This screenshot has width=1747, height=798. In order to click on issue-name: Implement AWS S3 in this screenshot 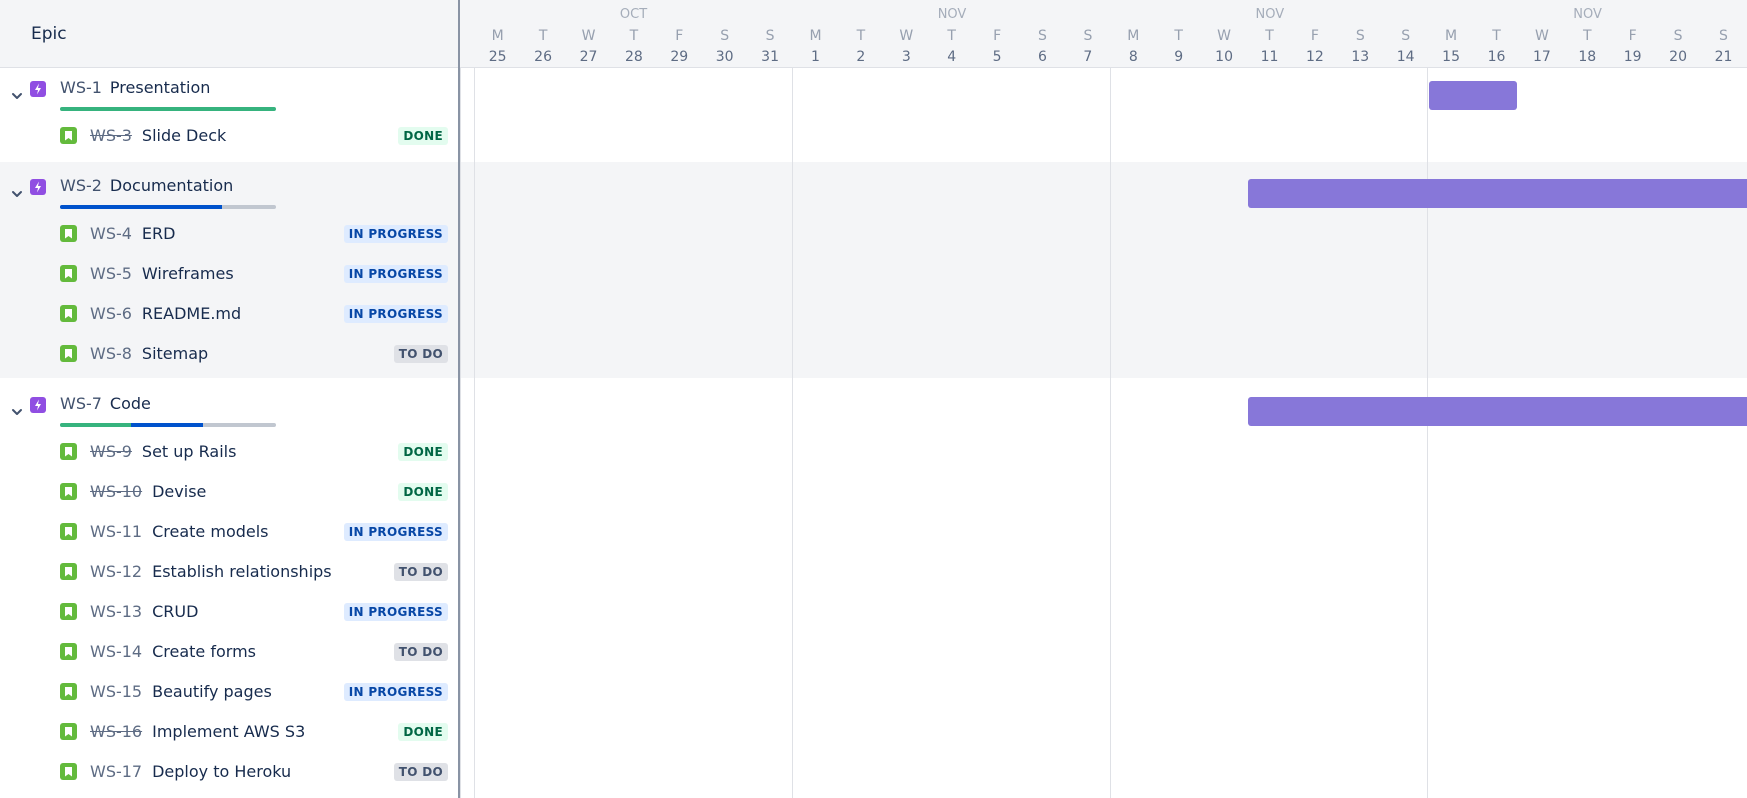, I will do `click(228, 731)`.